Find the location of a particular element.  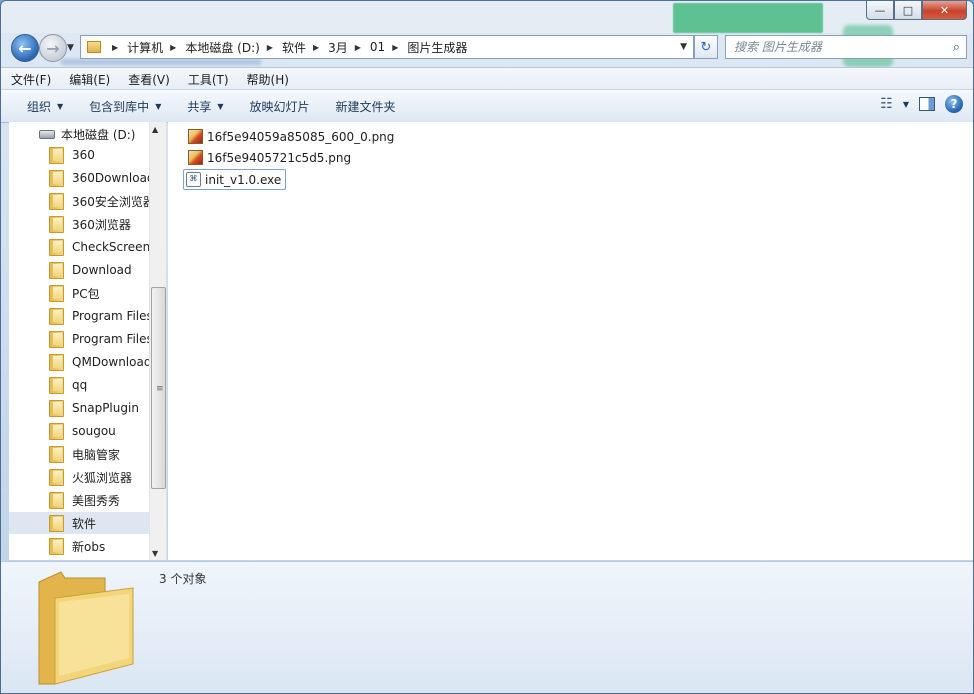

command-bar-right: ☷ ▼ ? is located at coordinates (921, 104).